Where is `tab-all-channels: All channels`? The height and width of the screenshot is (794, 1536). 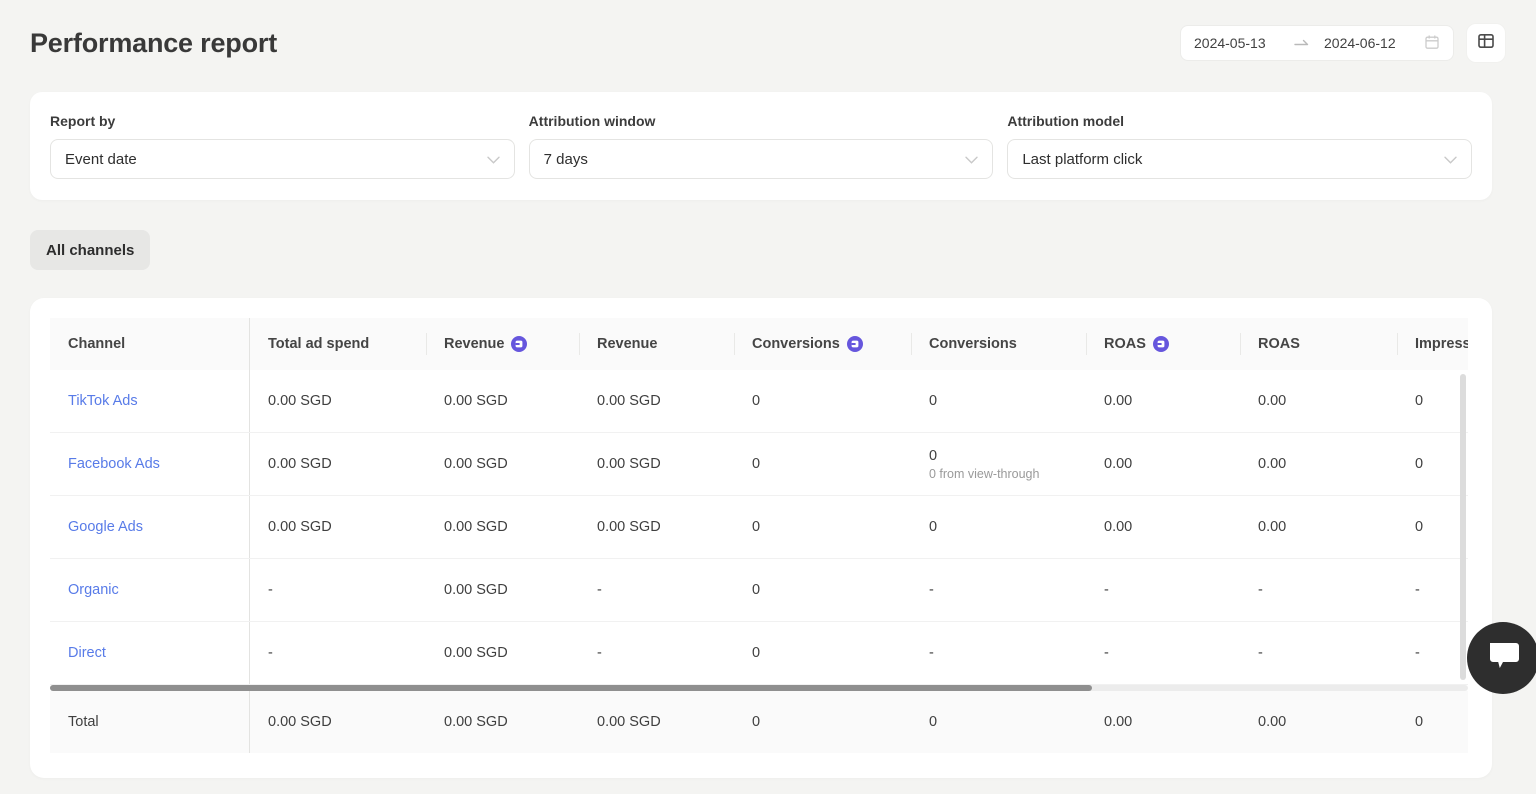
tab-all-channels: All channels is located at coordinates (90, 250).